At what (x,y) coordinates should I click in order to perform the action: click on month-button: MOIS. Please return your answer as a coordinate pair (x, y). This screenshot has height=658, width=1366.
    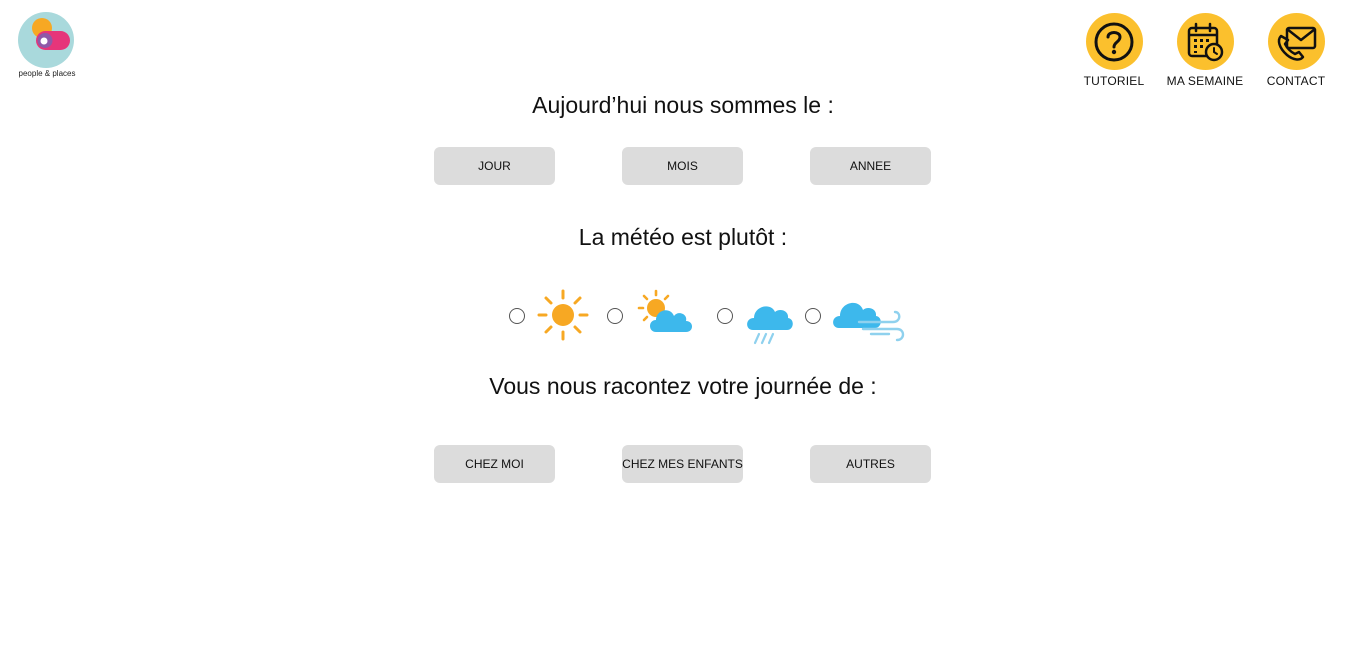
    Looking at the image, I should click on (682, 166).